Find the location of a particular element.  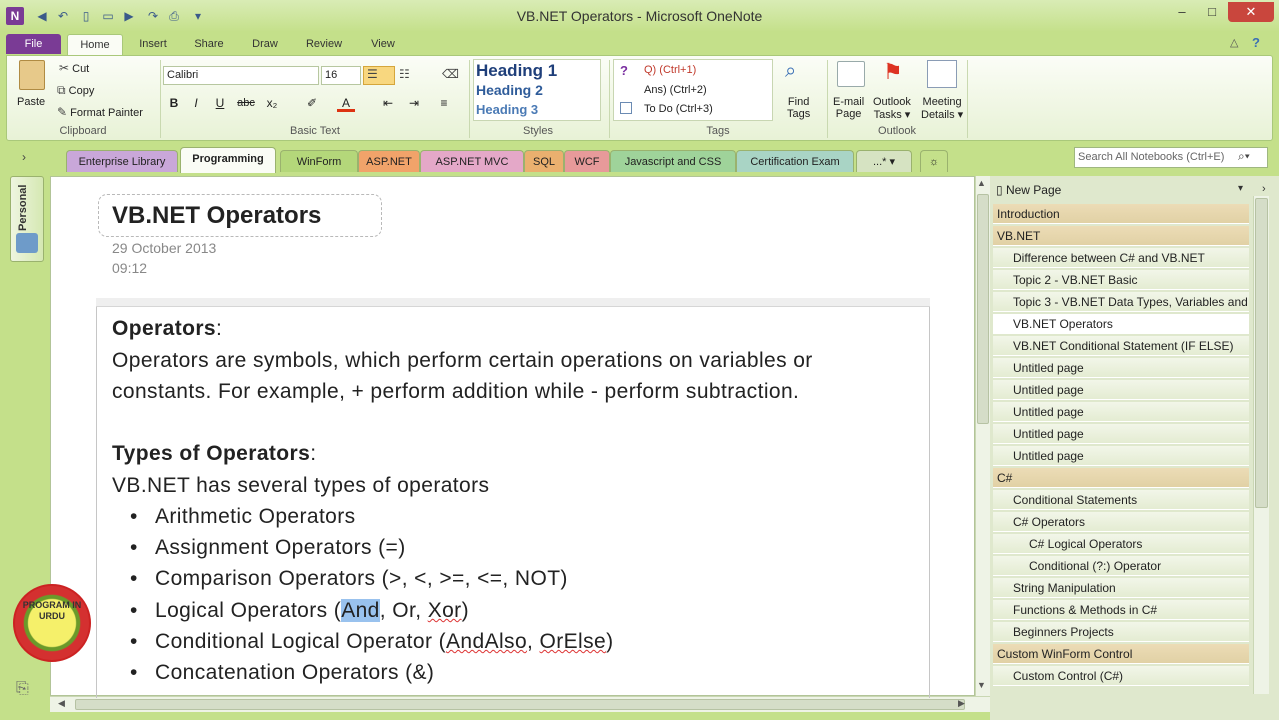

section-tab-aspnet-mvc: ASP.NET MVC is located at coordinates (472, 161).